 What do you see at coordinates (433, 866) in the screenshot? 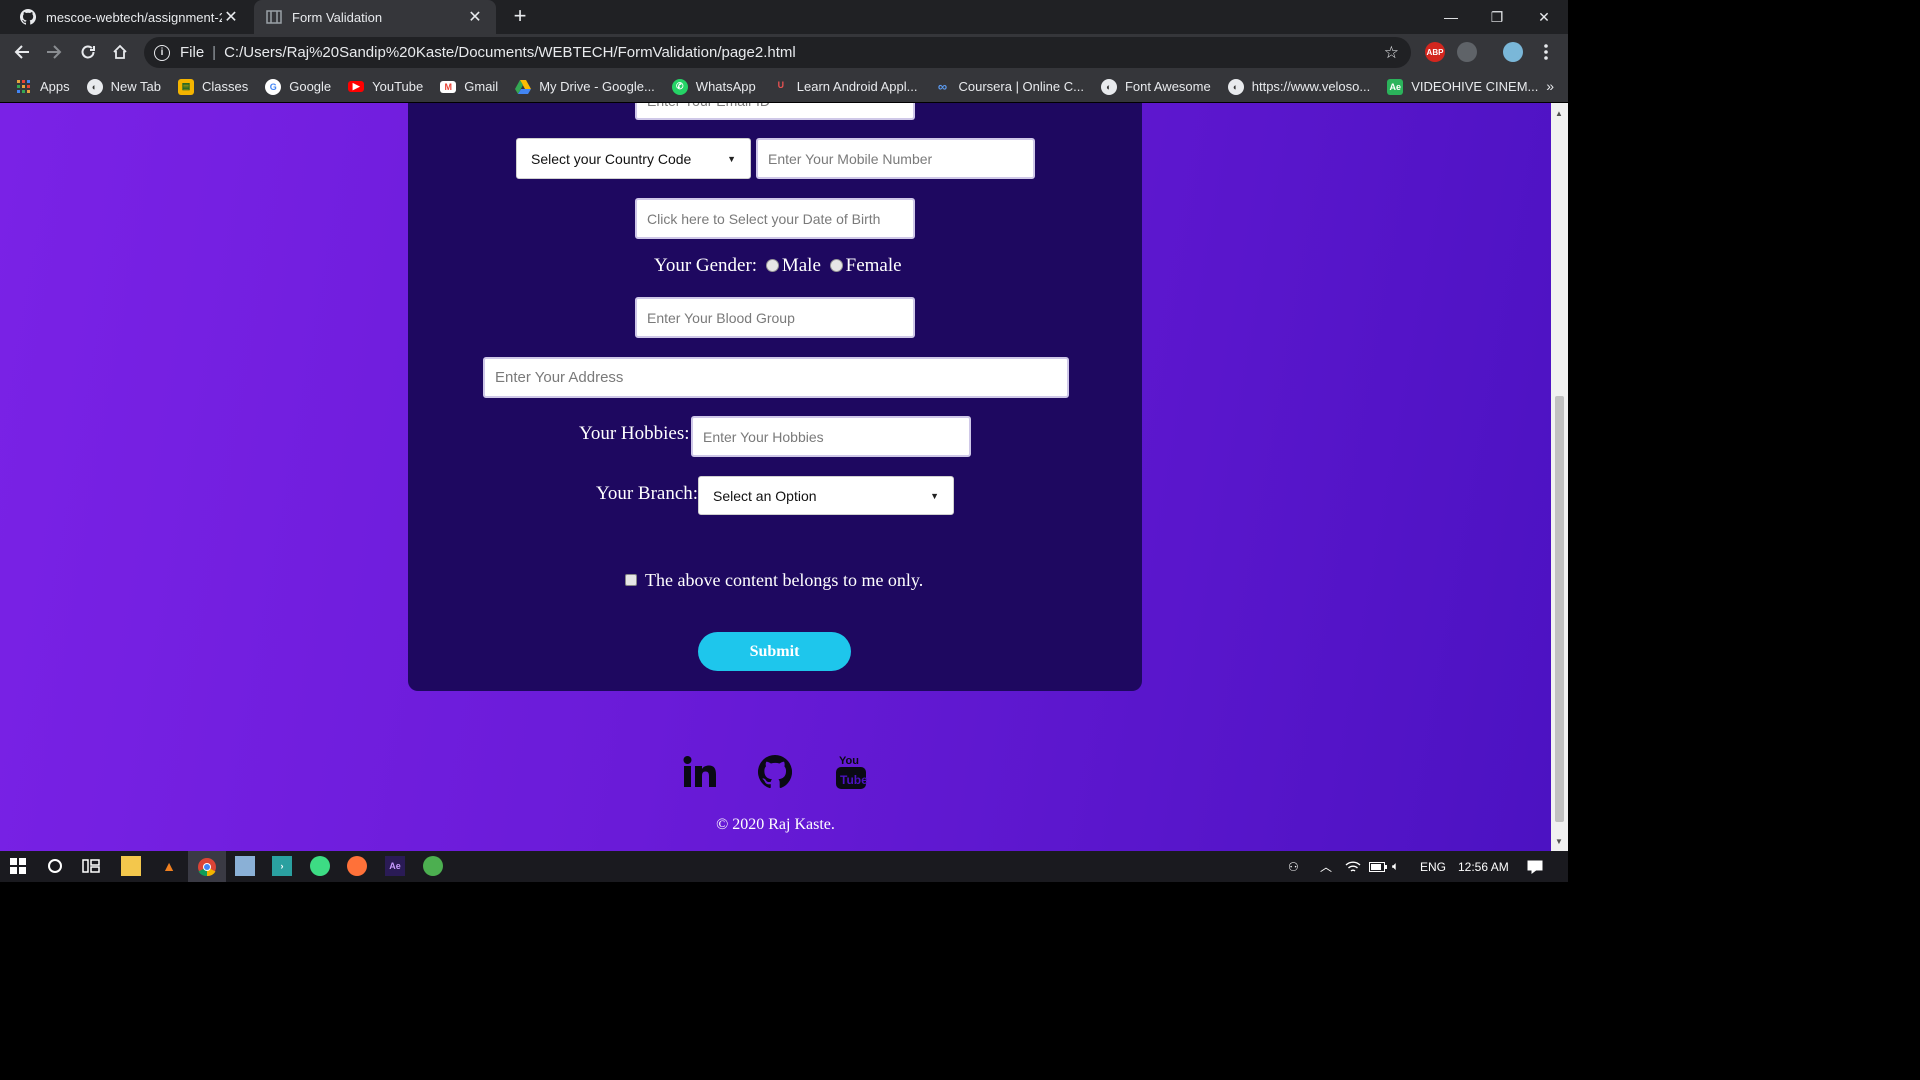
I see `app-icon` at bounding box center [433, 866].